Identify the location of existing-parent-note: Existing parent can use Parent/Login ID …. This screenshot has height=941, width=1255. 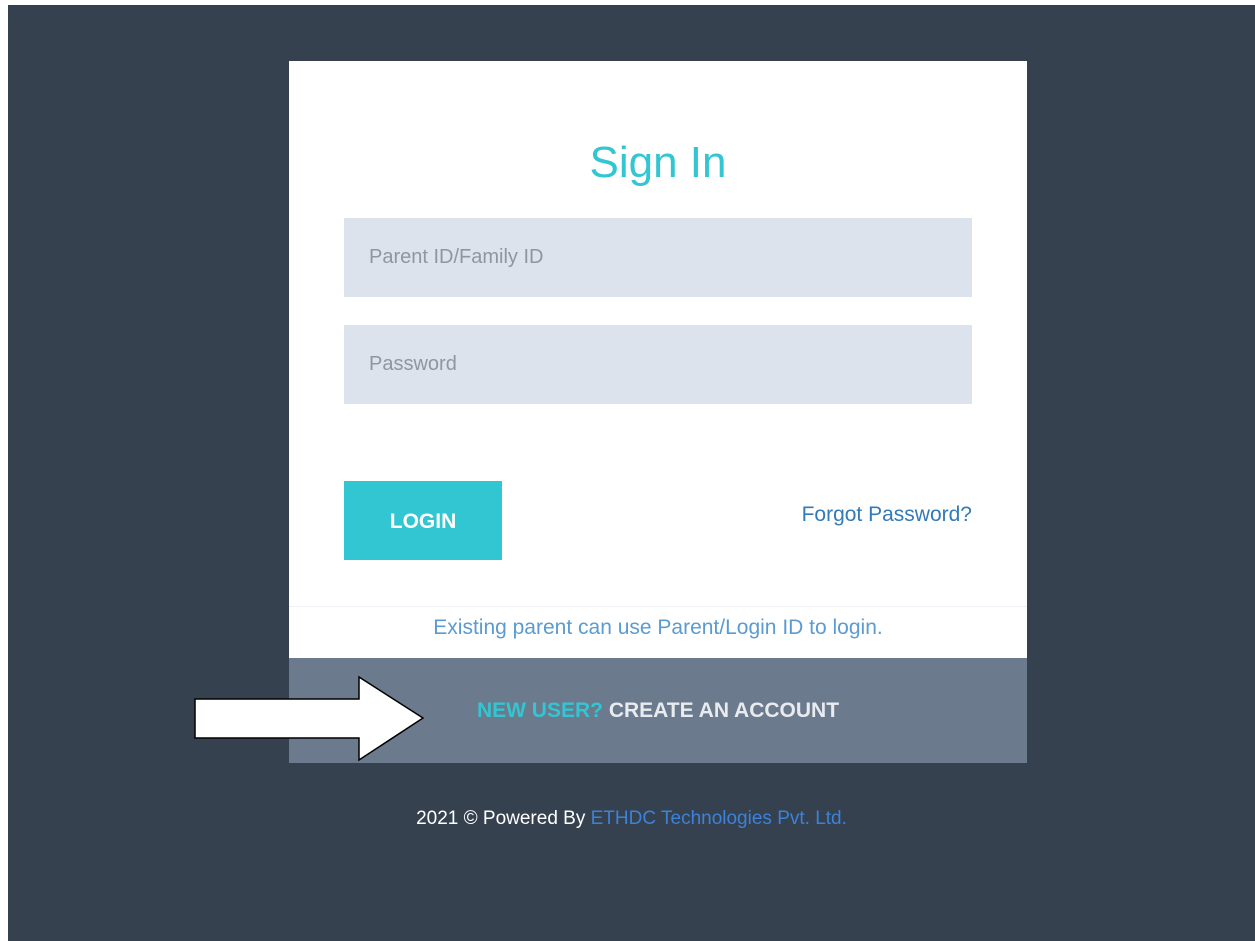
(658, 627).